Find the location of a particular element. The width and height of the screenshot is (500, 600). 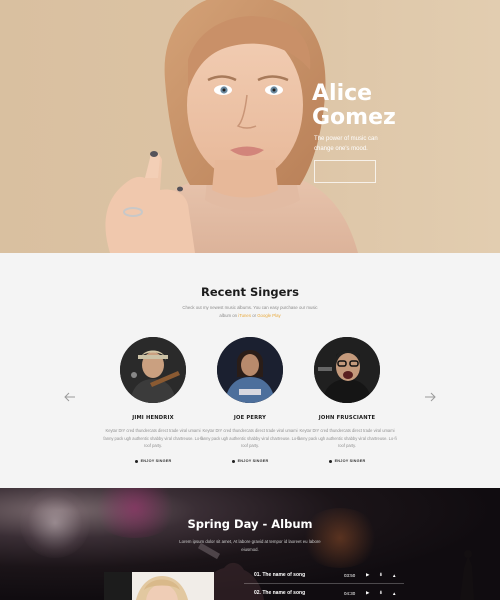

album-cover-photo is located at coordinates (159, 586).